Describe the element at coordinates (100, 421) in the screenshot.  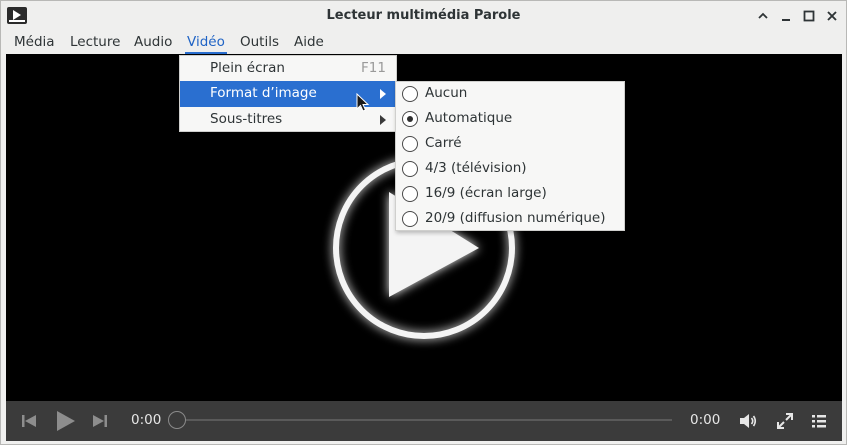
I see `next-icon` at that location.